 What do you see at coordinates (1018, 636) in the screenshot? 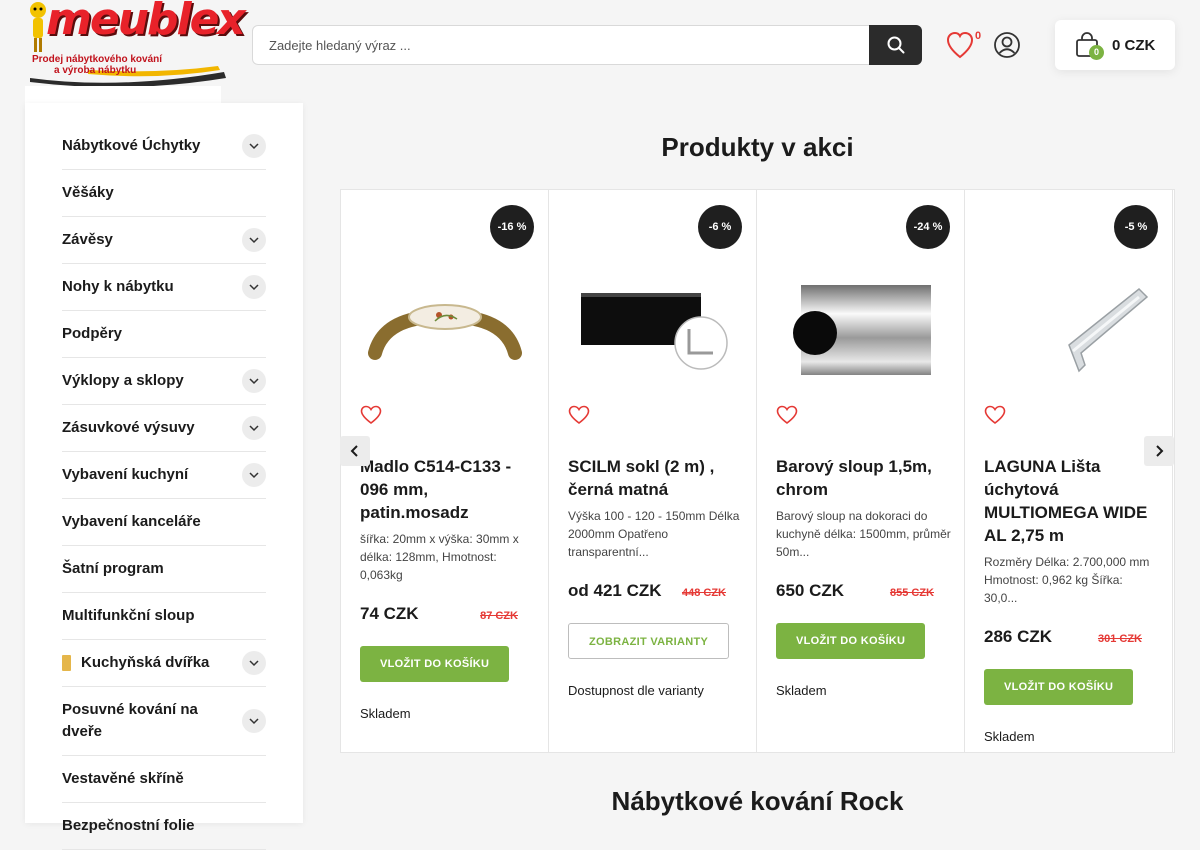
I see `product-price: 286 CZK` at bounding box center [1018, 636].